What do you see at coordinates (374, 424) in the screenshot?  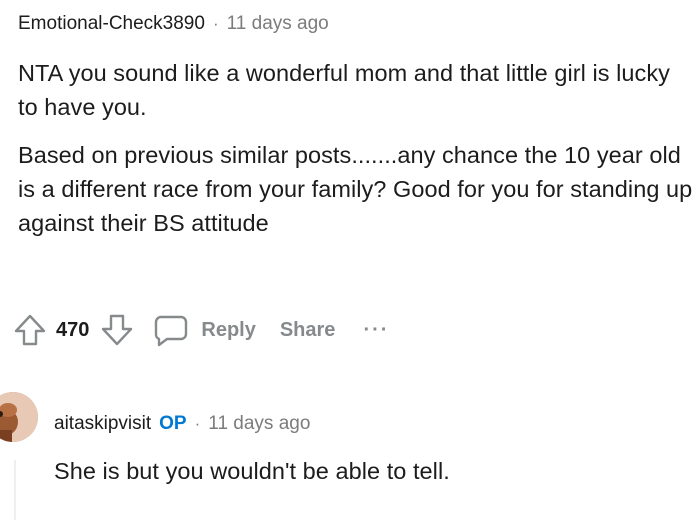 I see `comment-meta: aitaskipvisit OP · 11 days ago` at bounding box center [374, 424].